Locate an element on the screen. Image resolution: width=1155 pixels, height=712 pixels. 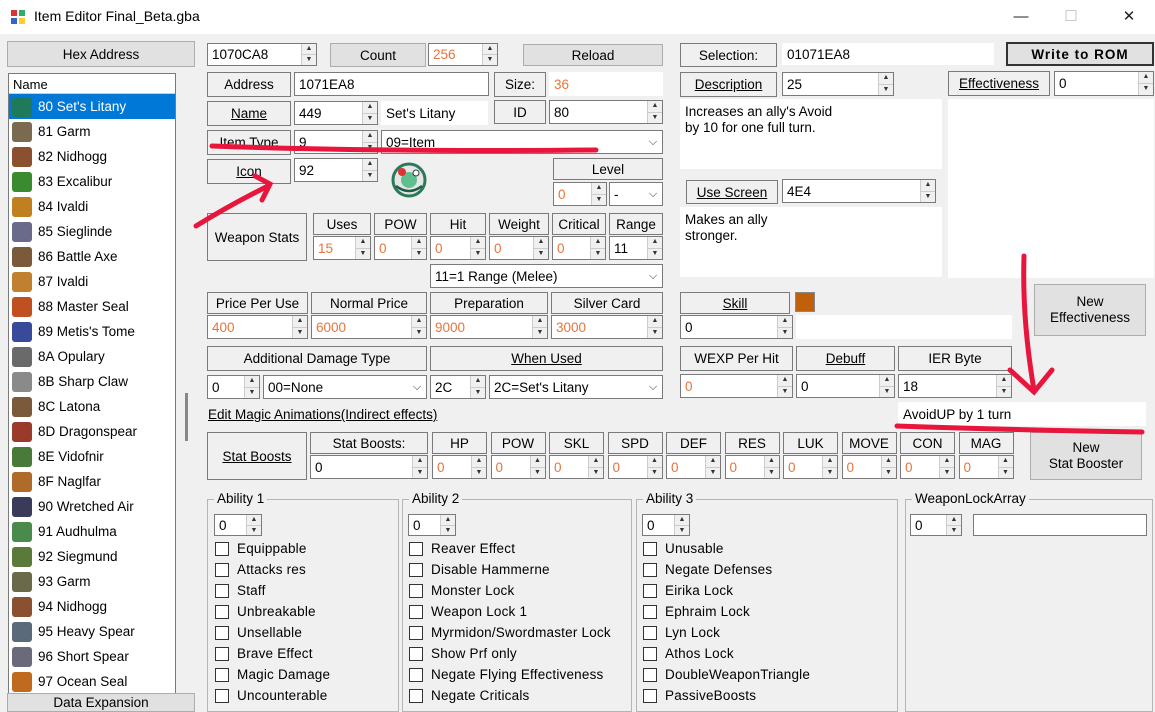
ab1-checkbox: Unsellable is located at coordinates (258, 632).